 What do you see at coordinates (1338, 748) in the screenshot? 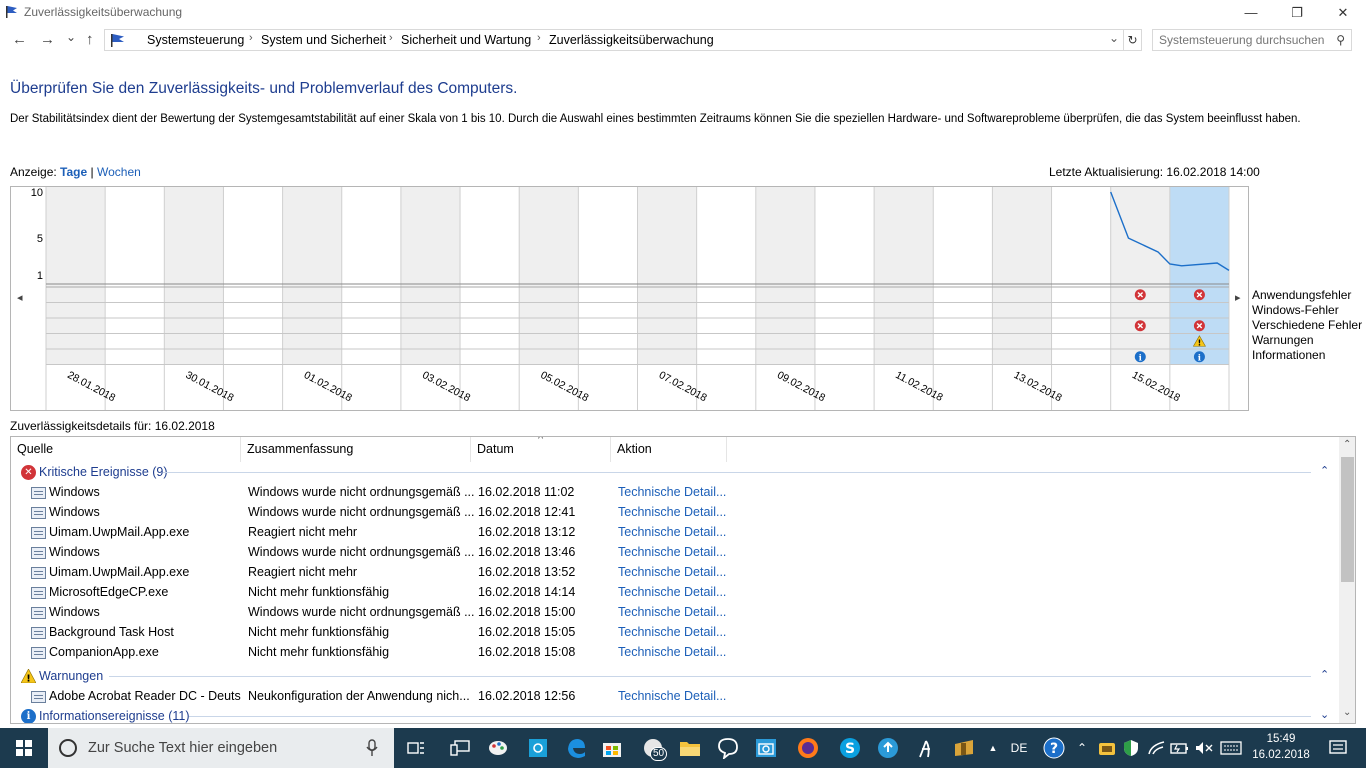
I see `action-center-icon` at bounding box center [1338, 748].